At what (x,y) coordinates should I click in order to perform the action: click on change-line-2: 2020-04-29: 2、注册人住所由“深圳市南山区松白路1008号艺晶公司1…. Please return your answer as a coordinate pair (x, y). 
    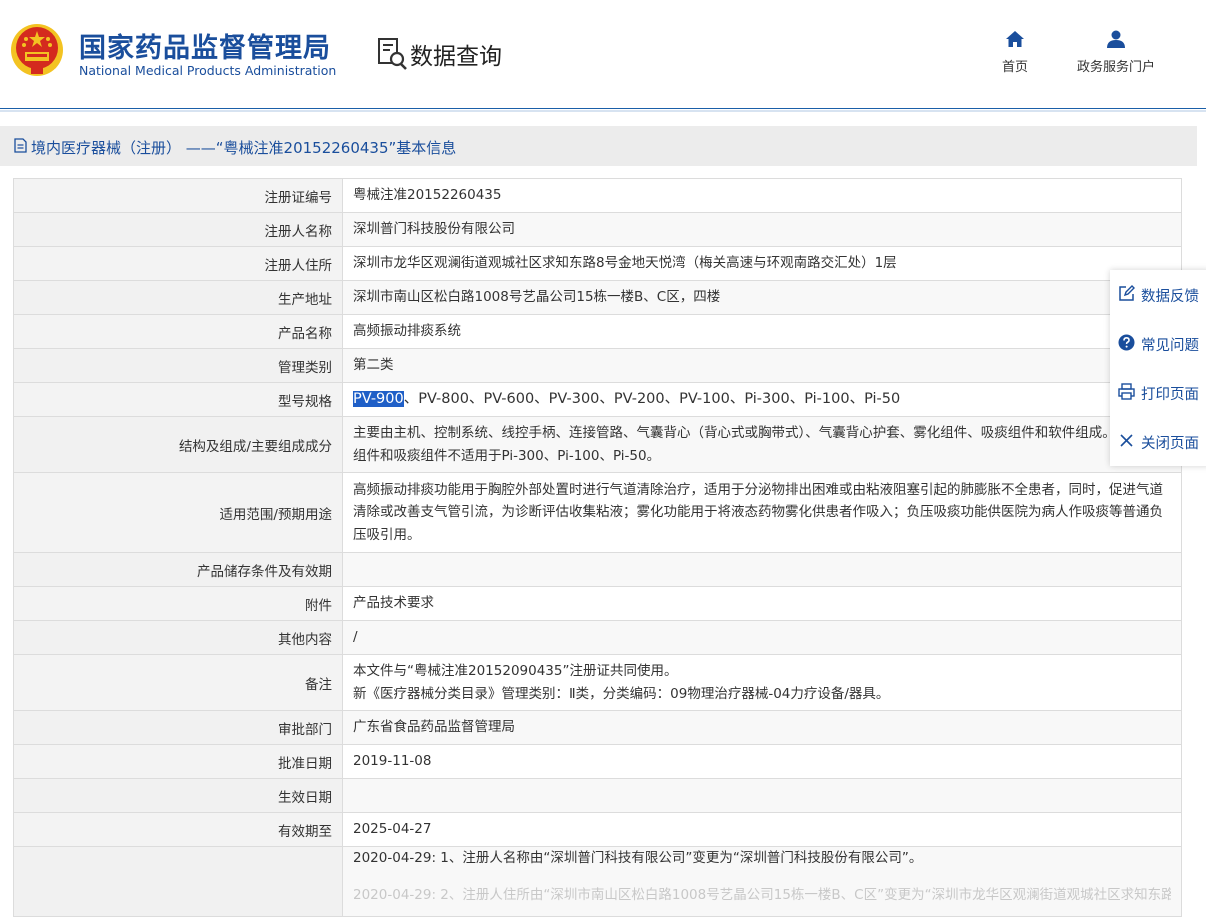
    Looking at the image, I should click on (762, 894).